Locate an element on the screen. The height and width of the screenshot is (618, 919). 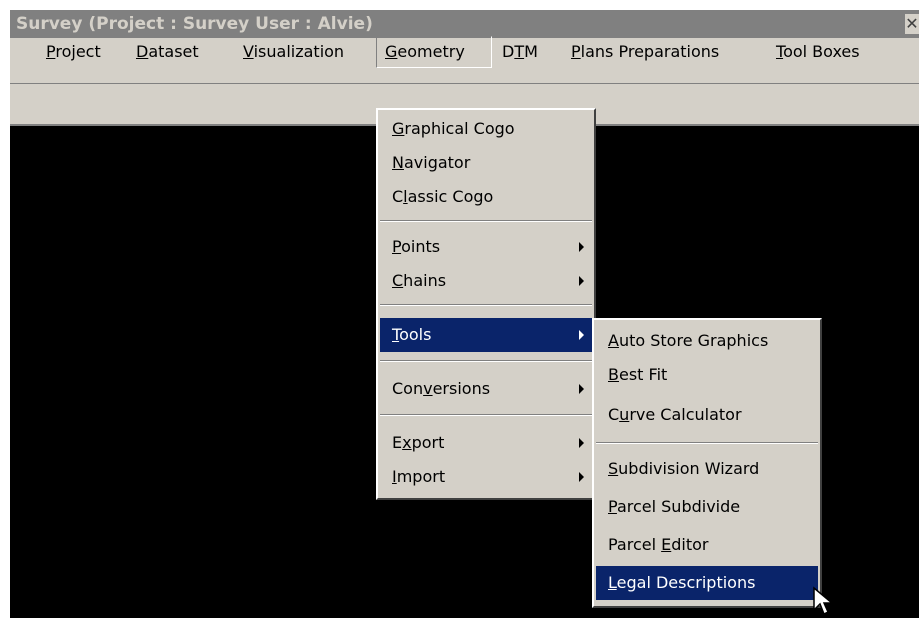
menu-item-conversions: Conversions is located at coordinates (486, 389).